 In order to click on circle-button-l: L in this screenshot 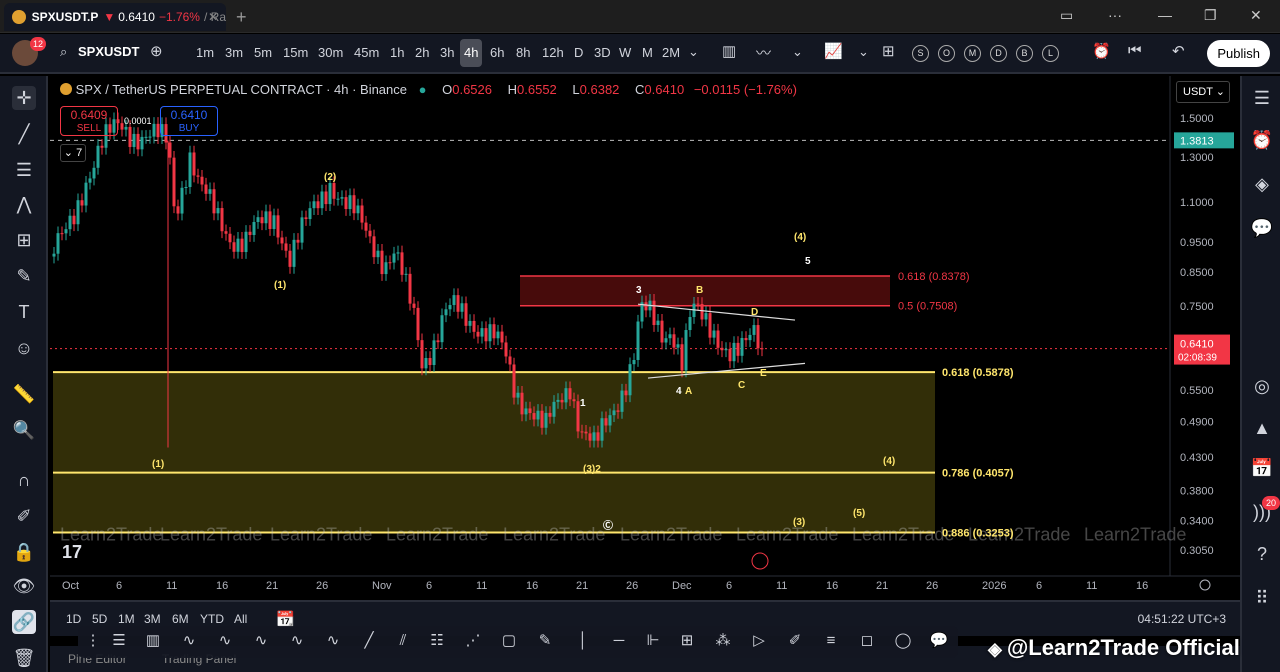, I will do `click(1050, 53)`.